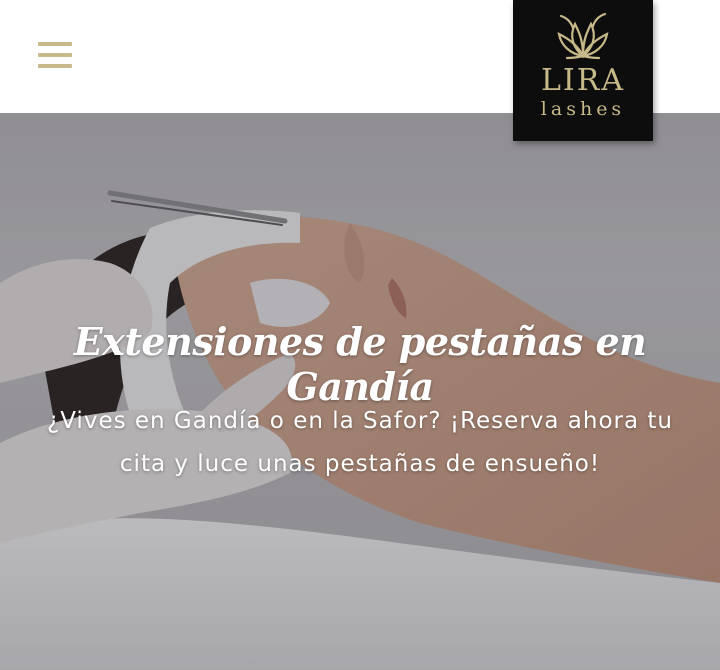  What do you see at coordinates (583, 109) in the screenshot?
I see `logo-sub-text: lashes` at bounding box center [583, 109].